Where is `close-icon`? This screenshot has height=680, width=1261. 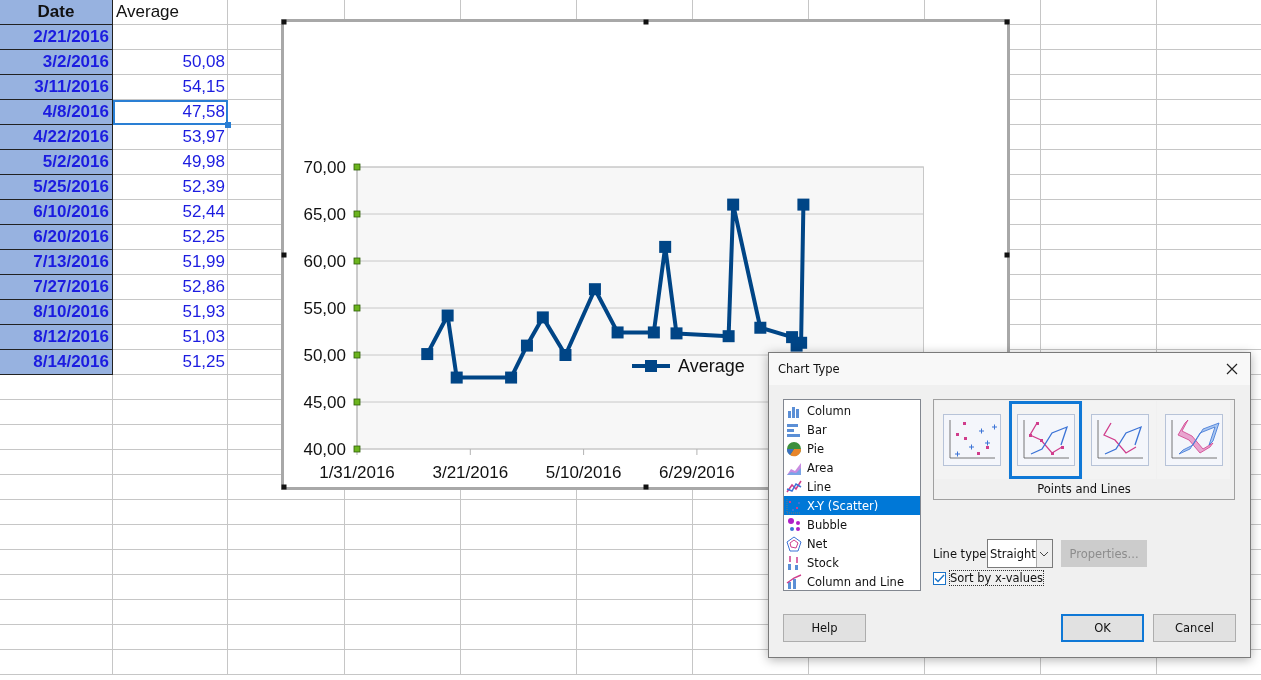 close-icon is located at coordinates (1232, 369).